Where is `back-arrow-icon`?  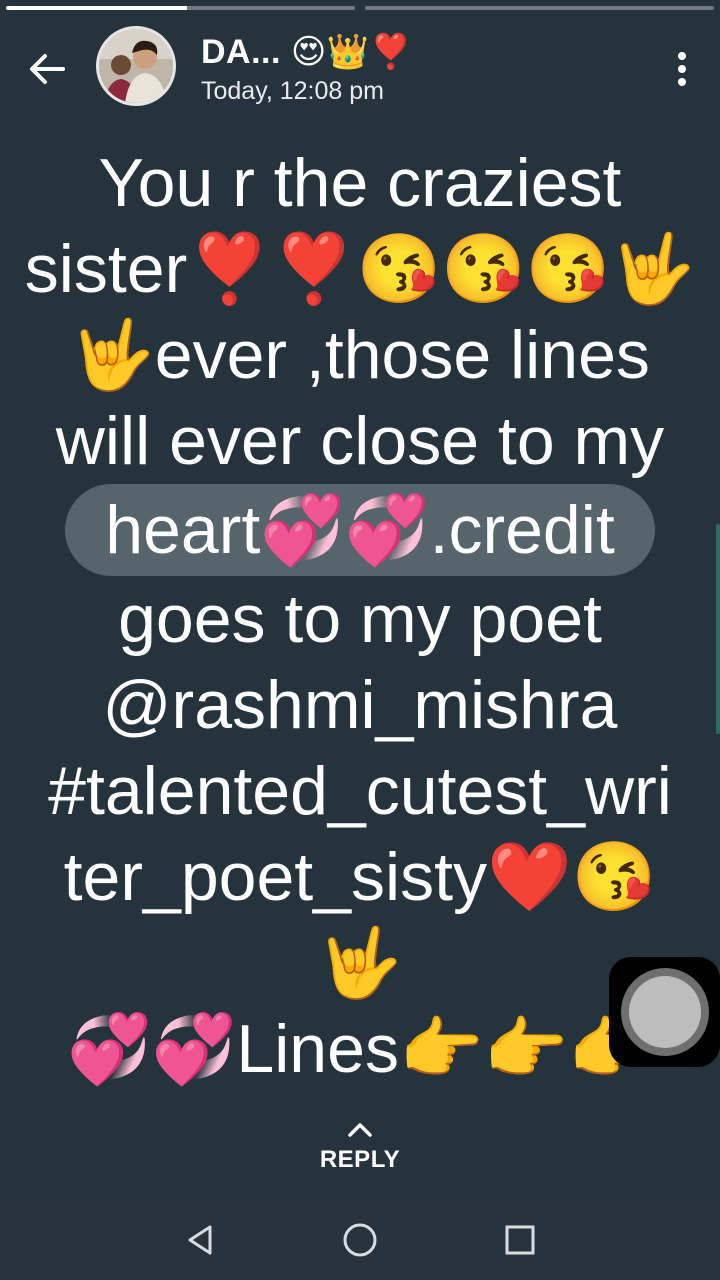
back-arrow-icon is located at coordinates (47, 69).